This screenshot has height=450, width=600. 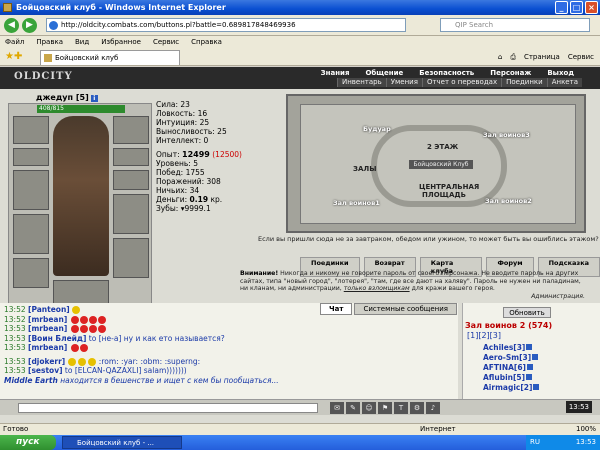 I want to click on amulet-slot, so click(x=31, y=157).